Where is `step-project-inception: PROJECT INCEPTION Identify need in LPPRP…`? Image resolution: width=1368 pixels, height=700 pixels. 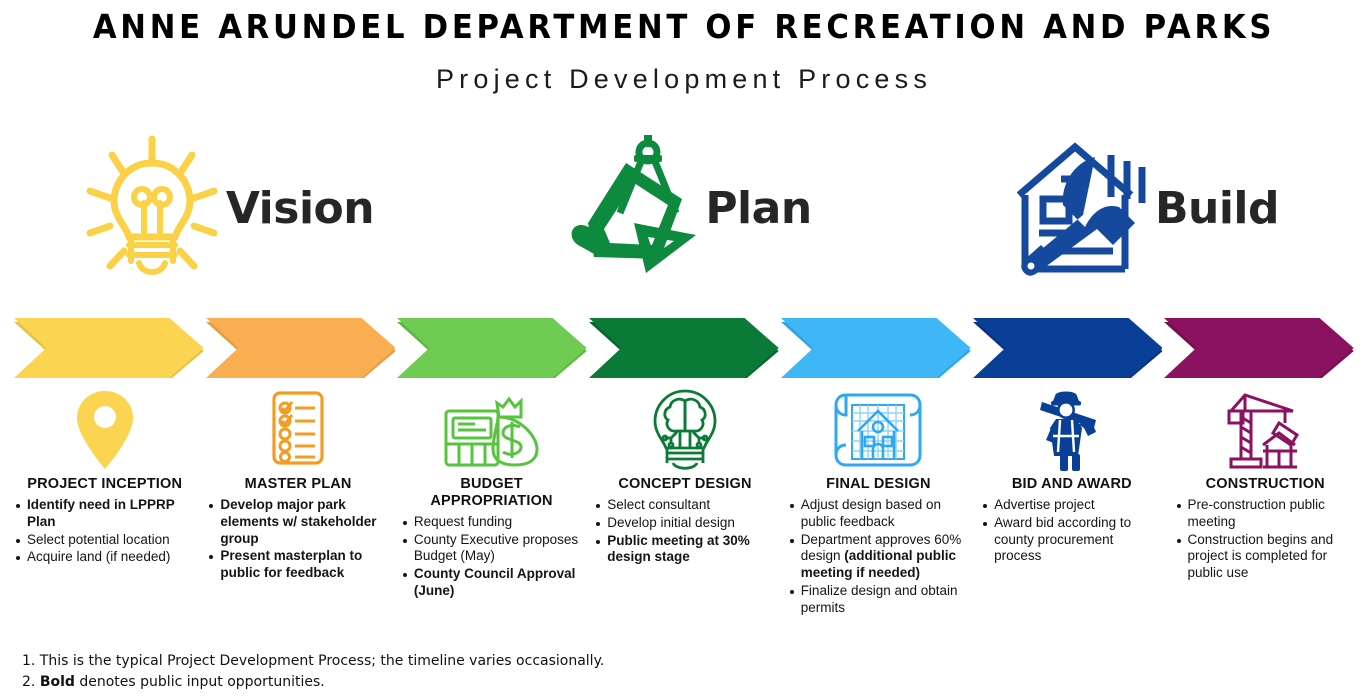
step-project-inception: PROJECT INCEPTION Identify need in LPPRP… is located at coordinates (104, 476).